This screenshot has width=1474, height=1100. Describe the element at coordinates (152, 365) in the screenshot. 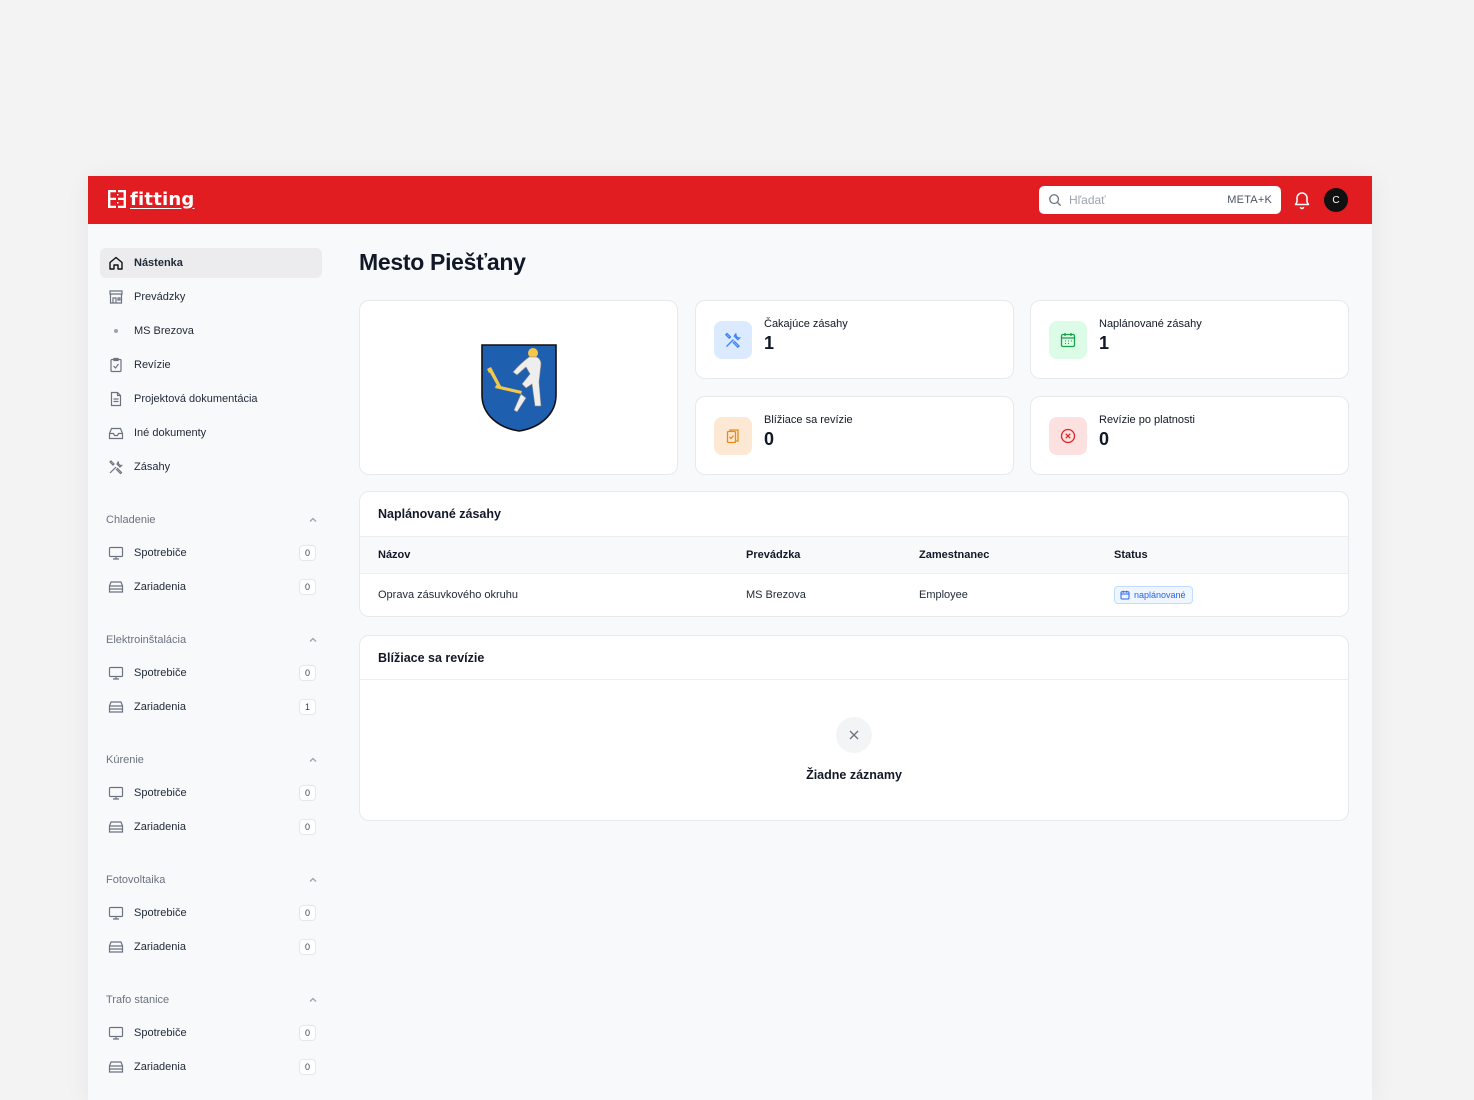

I see `sidebar-item-label: Revízie` at that location.